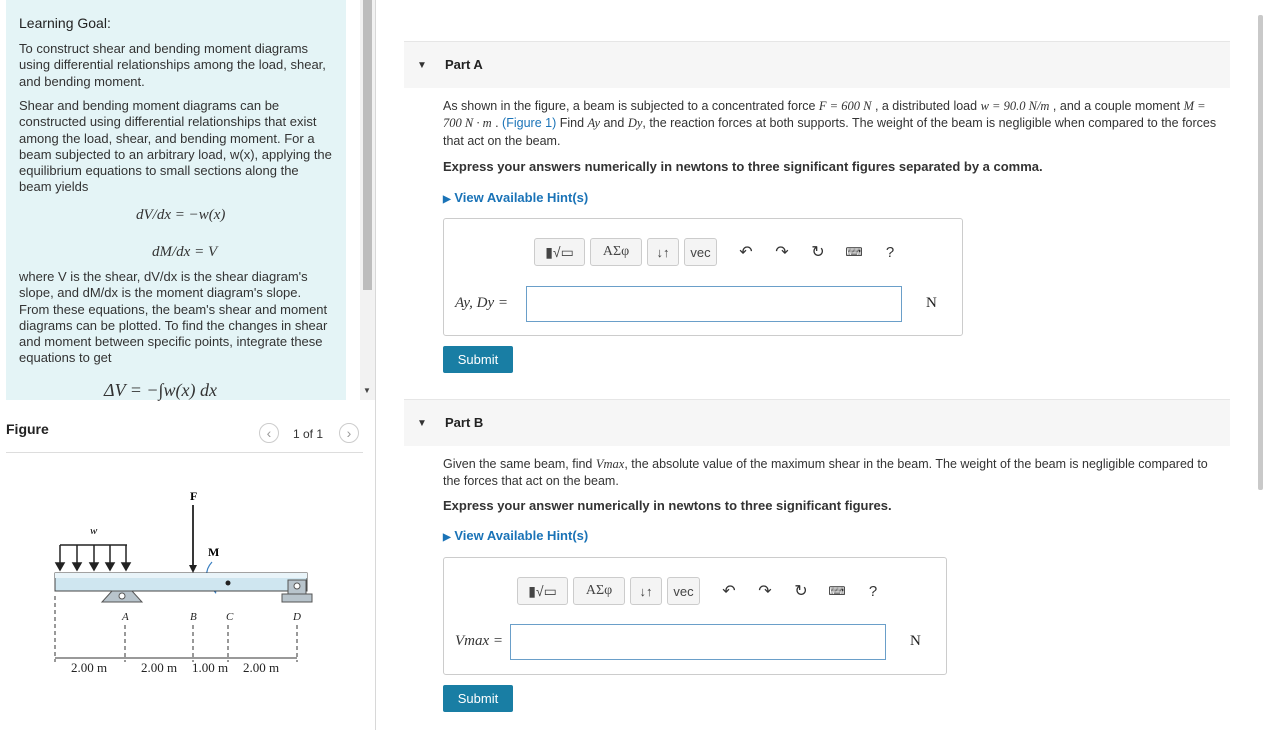  I want to click on next-figure-button: ›, so click(349, 433).